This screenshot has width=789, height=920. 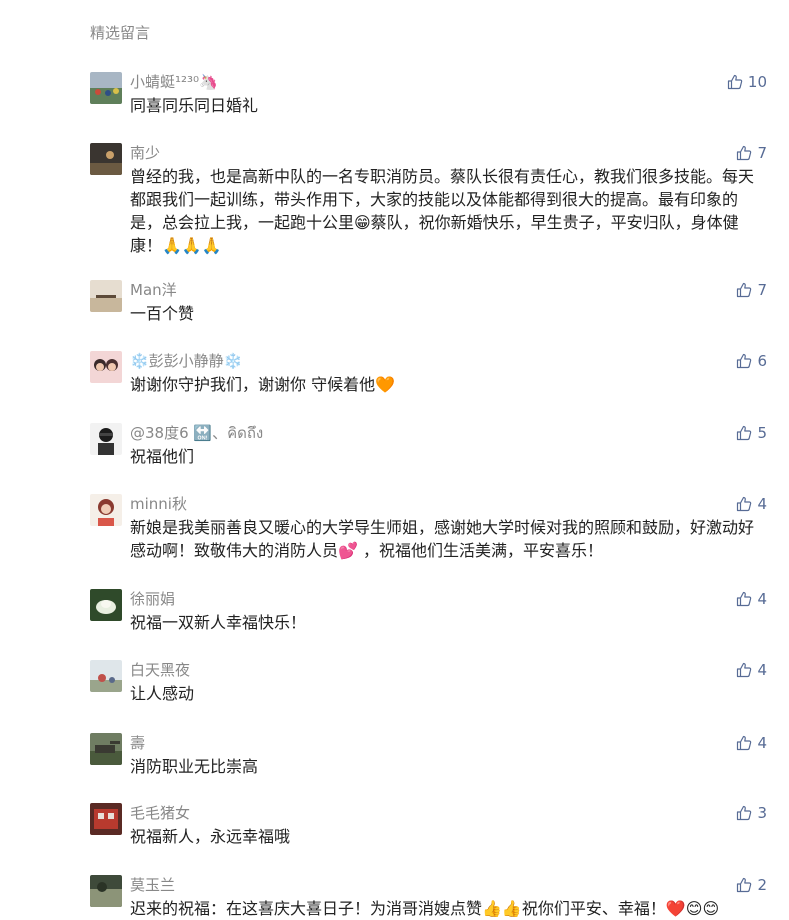 I want to click on commenter-name: ❄️彭彭小静静❄️, so click(x=186, y=361).